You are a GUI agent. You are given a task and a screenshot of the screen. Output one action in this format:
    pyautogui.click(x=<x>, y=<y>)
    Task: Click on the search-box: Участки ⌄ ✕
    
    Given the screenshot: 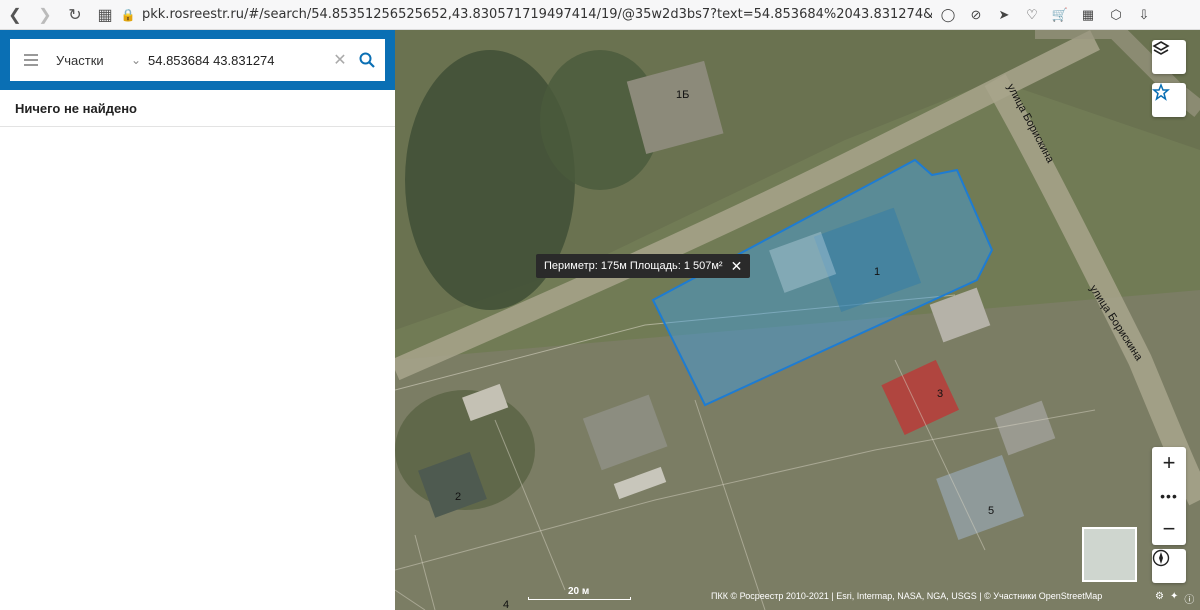 What is the action you would take?
    pyautogui.click(x=197, y=60)
    